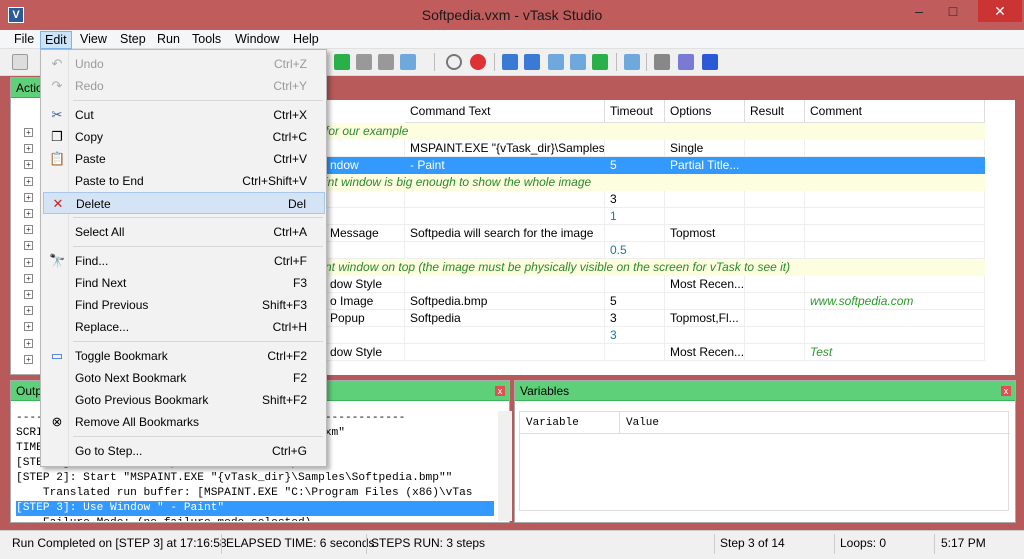  I want to click on stop-icon, so click(386, 62).